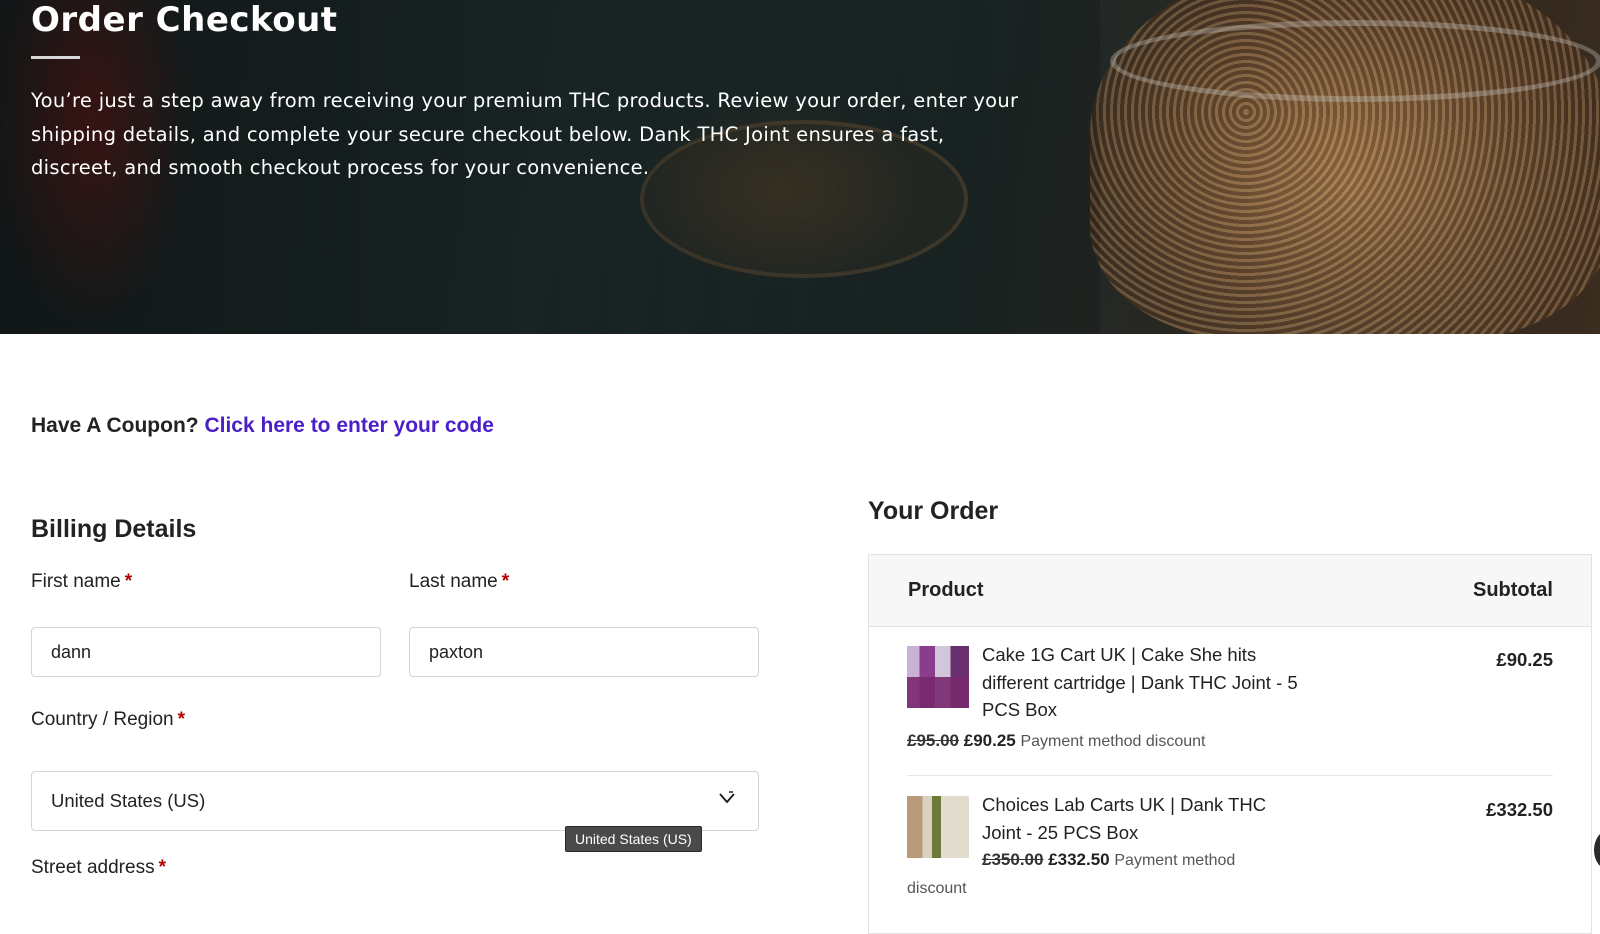  Describe the element at coordinates (453, 581) in the screenshot. I see `last-name-label-text: Last name` at that location.